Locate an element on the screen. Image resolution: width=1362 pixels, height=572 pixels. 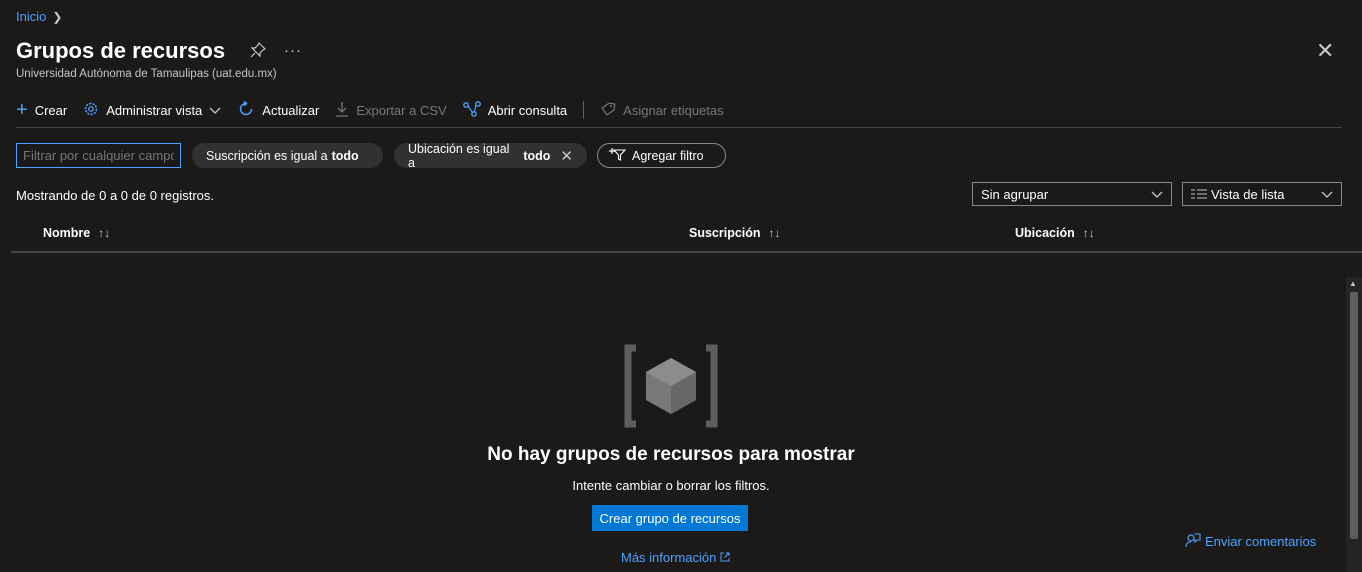
external-link-icon is located at coordinates (725, 557).